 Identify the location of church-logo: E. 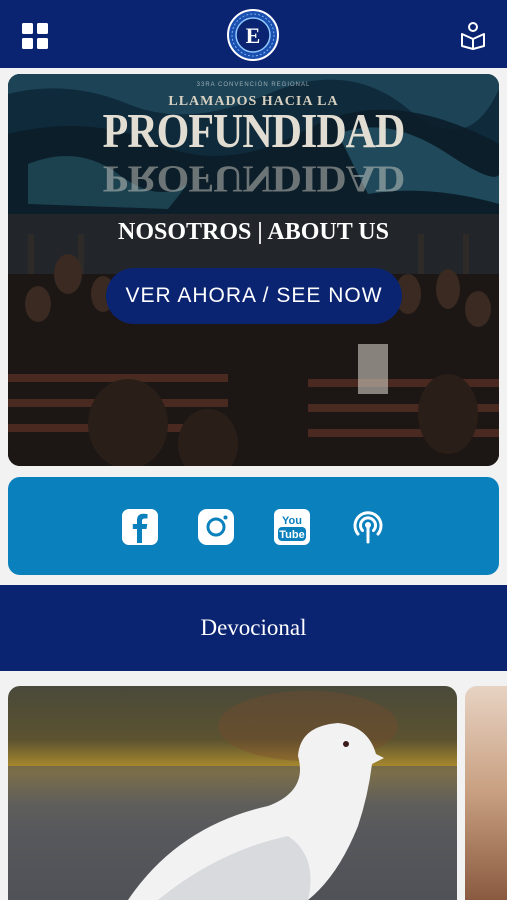
(253, 35).